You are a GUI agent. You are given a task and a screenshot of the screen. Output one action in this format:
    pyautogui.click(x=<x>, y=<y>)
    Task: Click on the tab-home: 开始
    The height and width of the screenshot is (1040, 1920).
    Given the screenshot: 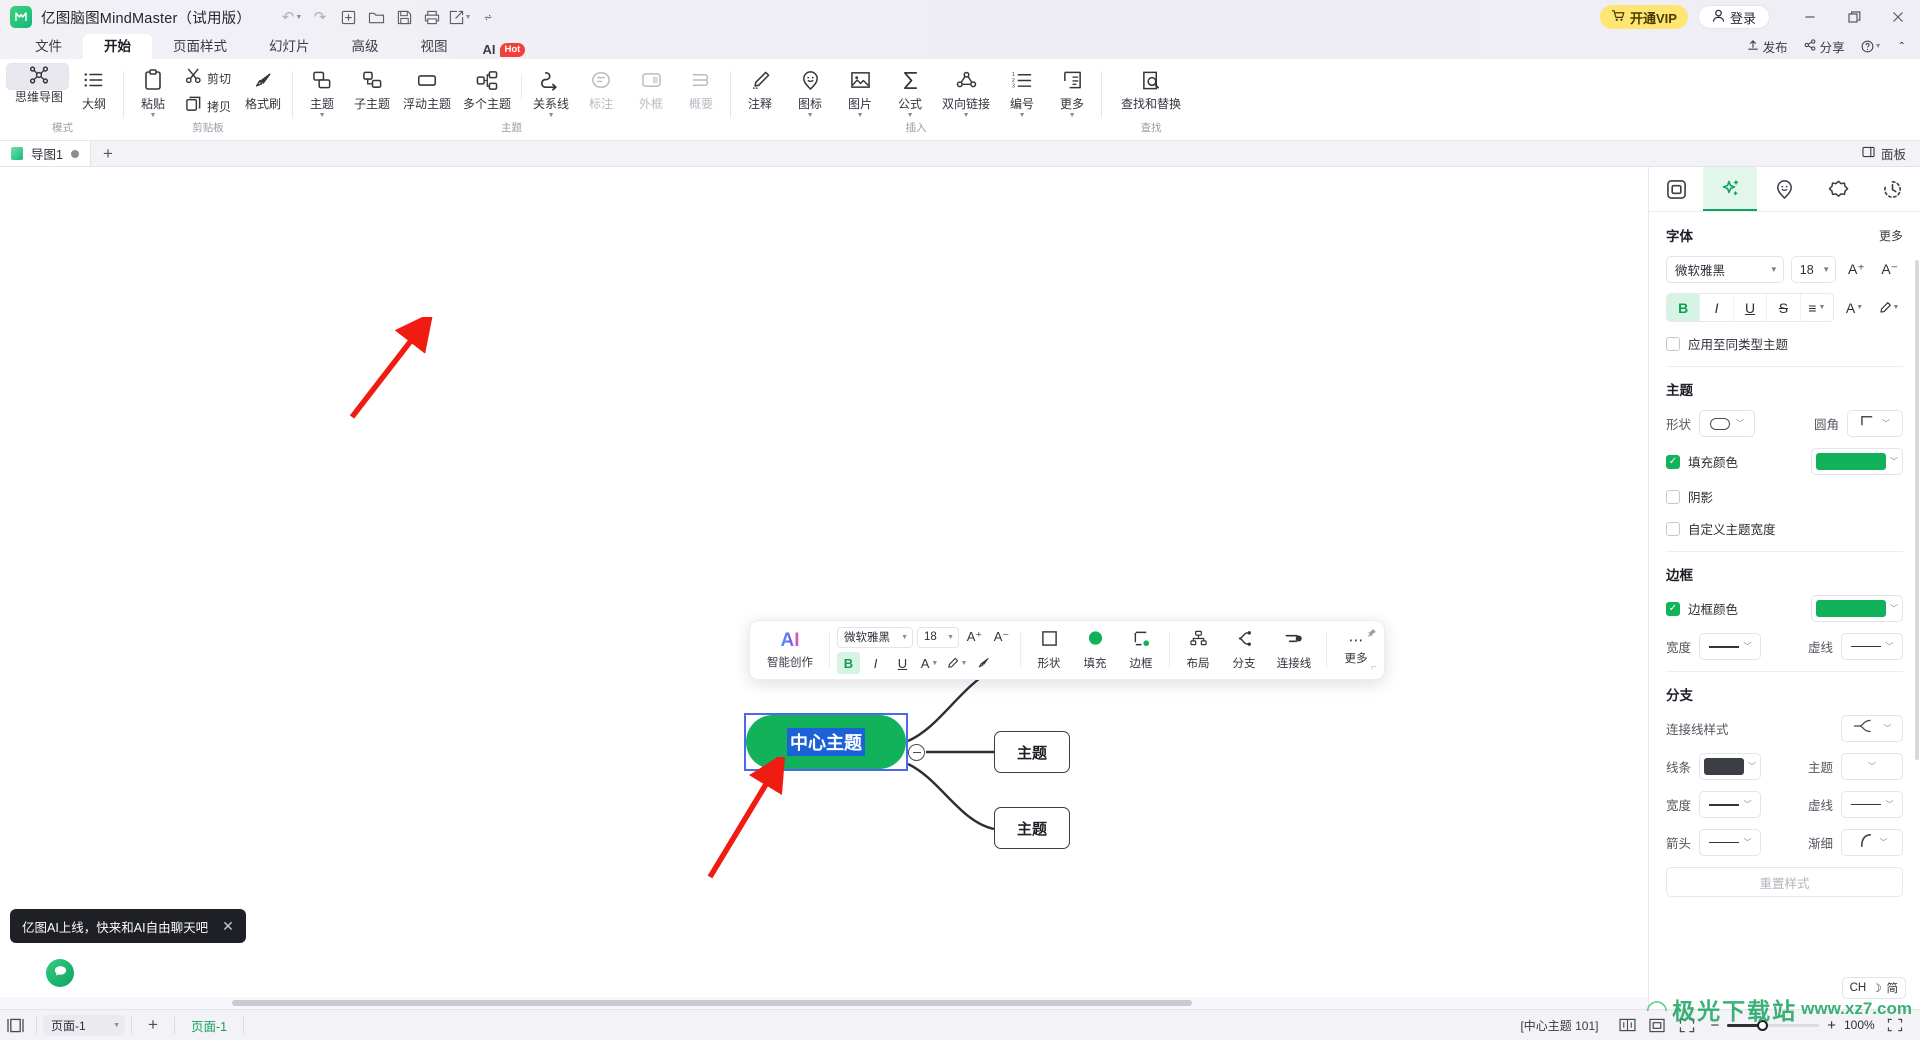 What is the action you would take?
    pyautogui.click(x=117, y=46)
    